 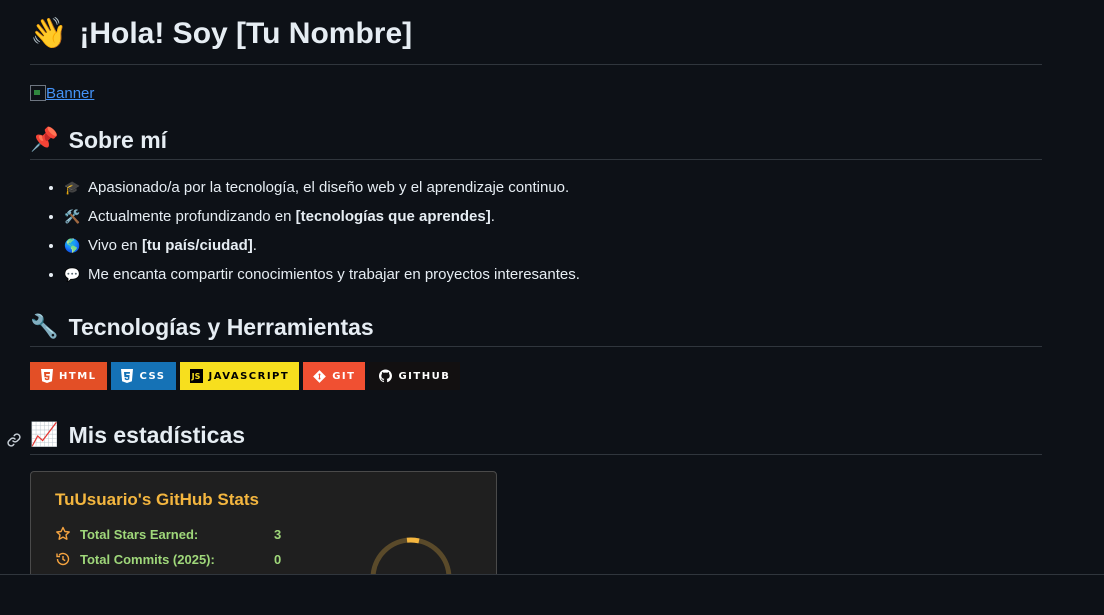 What do you see at coordinates (72, 217) in the screenshot?
I see `tools-icon: 🛠️` at bounding box center [72, 217].